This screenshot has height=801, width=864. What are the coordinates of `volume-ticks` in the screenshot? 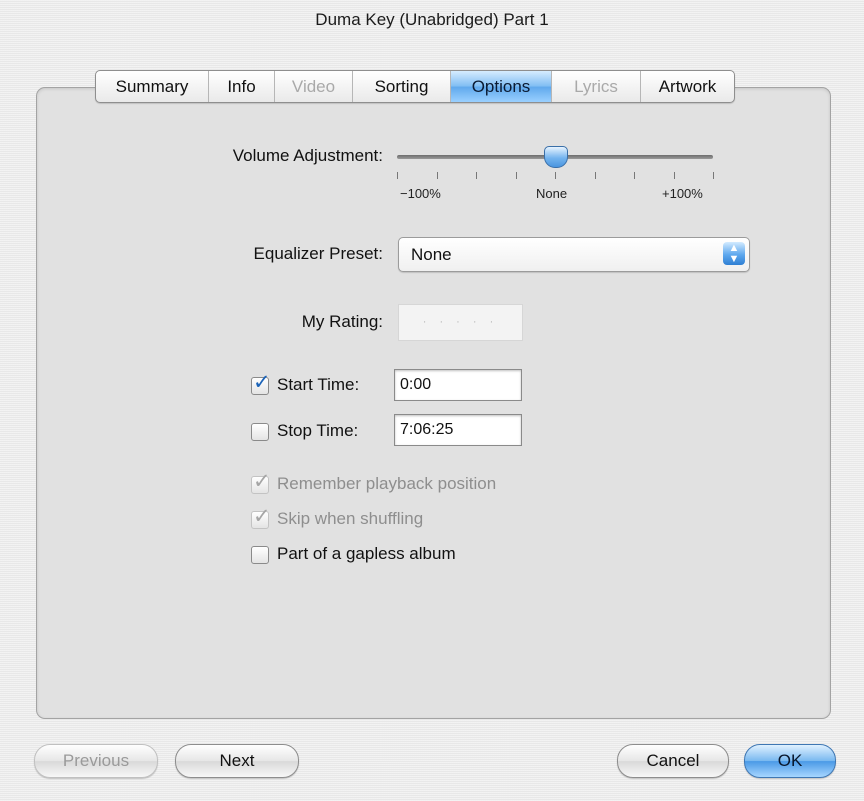 It's located at (555, 177).